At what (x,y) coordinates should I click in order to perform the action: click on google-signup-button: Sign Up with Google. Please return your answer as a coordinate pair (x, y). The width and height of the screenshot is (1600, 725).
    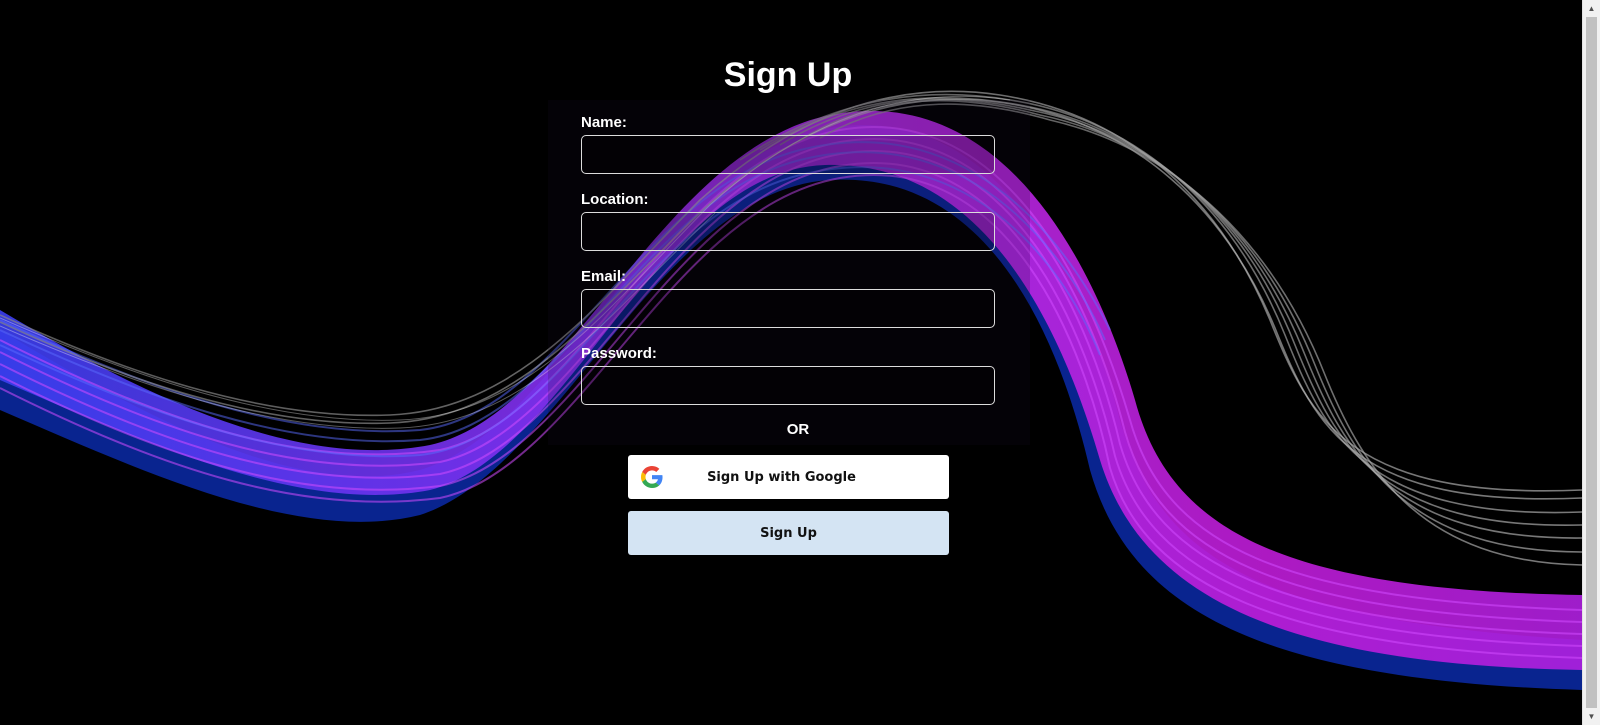
    Looking at the image, I should click on (788, 477).